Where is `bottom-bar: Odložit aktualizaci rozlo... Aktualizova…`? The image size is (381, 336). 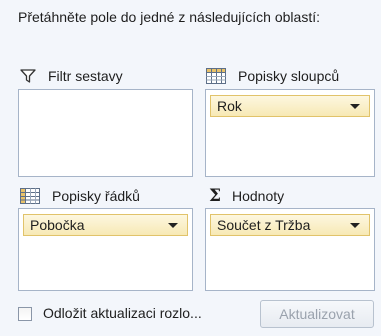 bottom-bar: Odložit aktualizaci rozlo... Aktualizova… is located at coordinates (196, 314).